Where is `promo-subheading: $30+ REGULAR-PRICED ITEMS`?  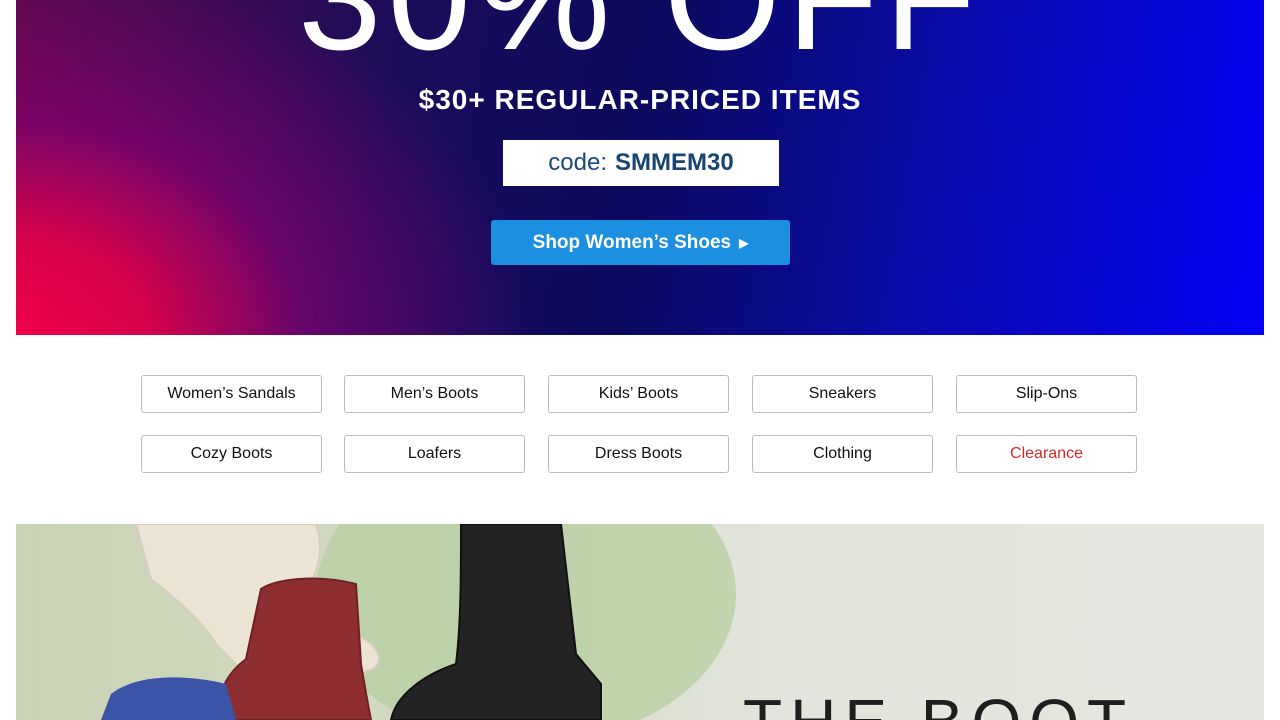 promo-subheading: $30+ REGULAR-PRICED ITEMS is located at coordinates (640, 99).